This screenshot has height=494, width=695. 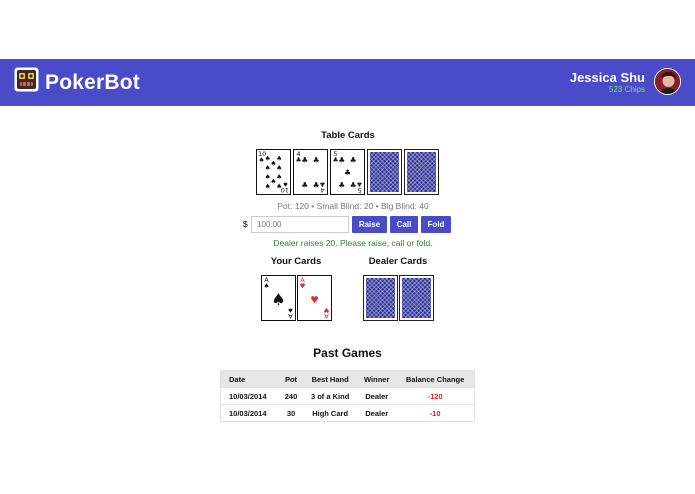 I want to click on club-pips-icon: ♣ ♣ ♣ ♣ ♣, so click(x=347, y=173).